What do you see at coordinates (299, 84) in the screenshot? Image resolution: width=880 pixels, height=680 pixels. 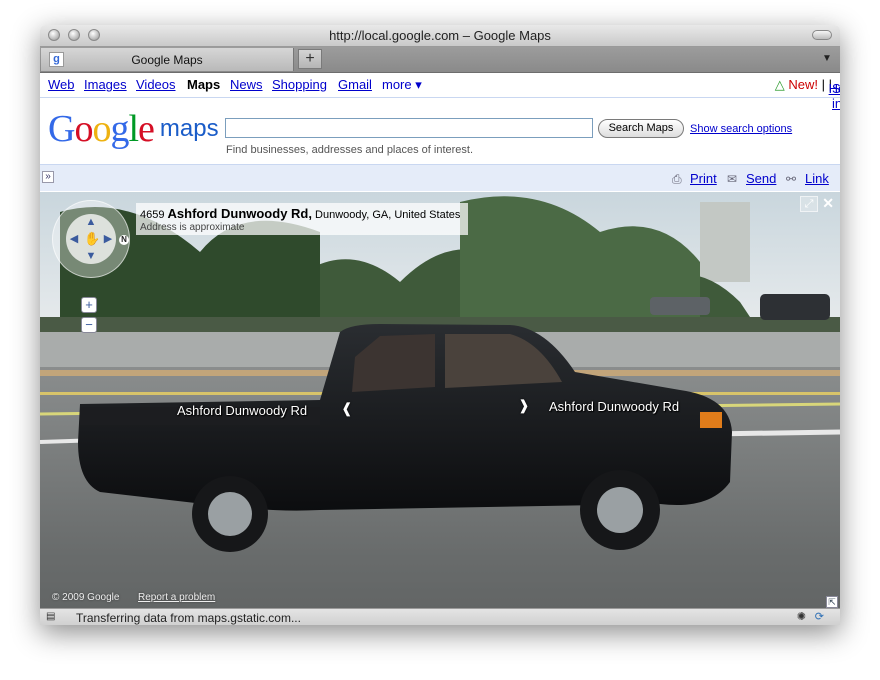 I see `nav-shopping: Shopping` at bounding box center [299, 84].